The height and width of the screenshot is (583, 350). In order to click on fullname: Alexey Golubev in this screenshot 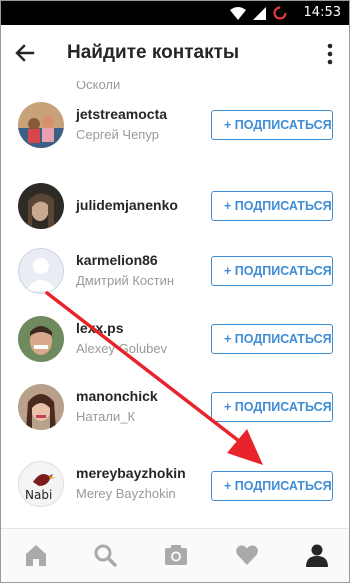, I will do `click(122, 348)`.